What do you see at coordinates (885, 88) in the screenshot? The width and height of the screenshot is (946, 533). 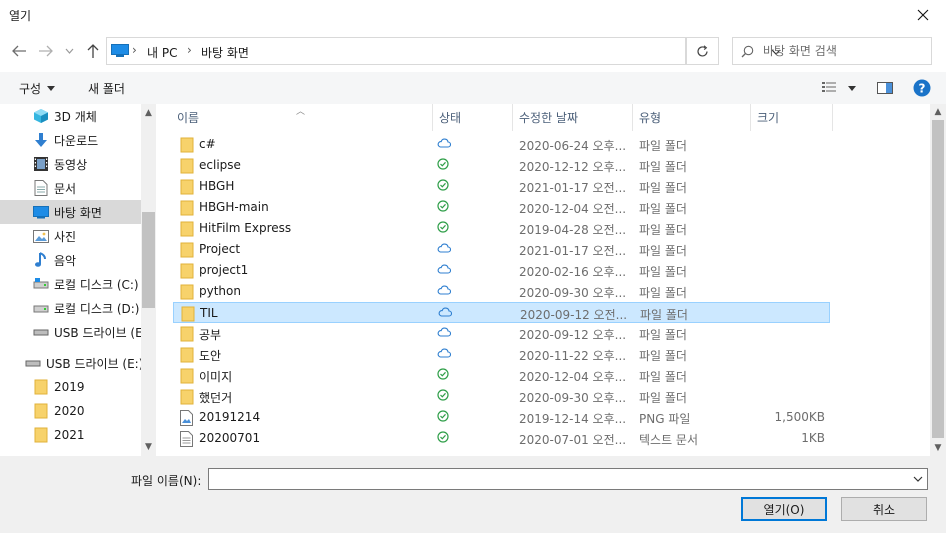 I see `preview-pane-button` at bounding box center [885, 88].